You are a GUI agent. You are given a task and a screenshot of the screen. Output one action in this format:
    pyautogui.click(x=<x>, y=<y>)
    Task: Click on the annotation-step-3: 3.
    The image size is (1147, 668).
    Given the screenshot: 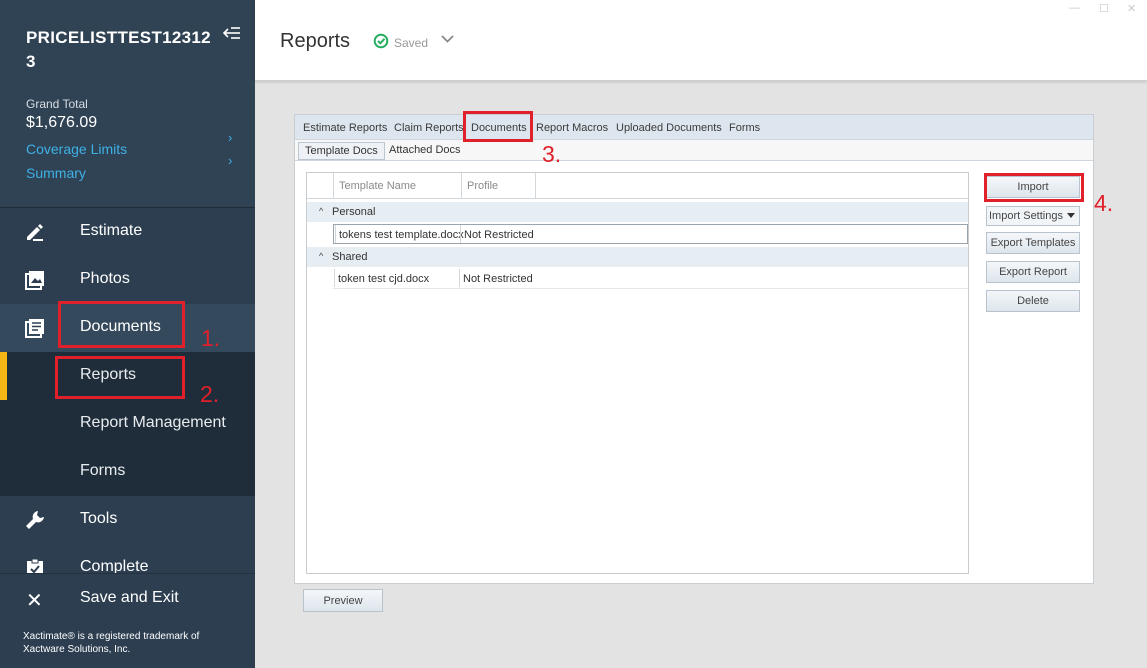 What is the action you would take?
    pyautogui.click(x=552, y=154)
    